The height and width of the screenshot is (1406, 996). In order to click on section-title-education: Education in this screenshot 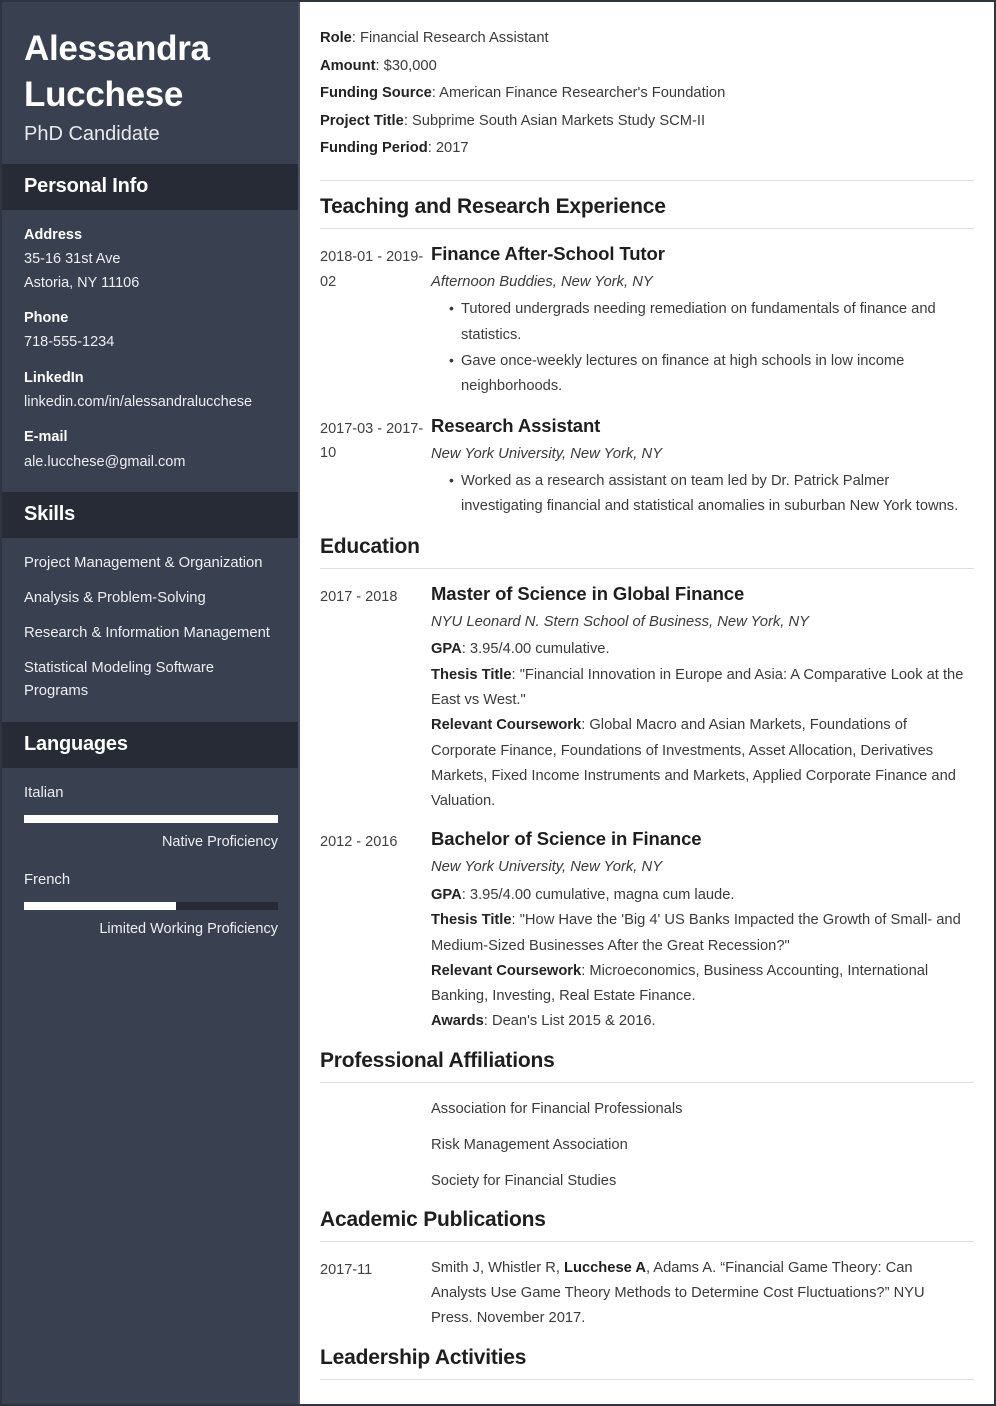, I will do `click(370, 546)`.